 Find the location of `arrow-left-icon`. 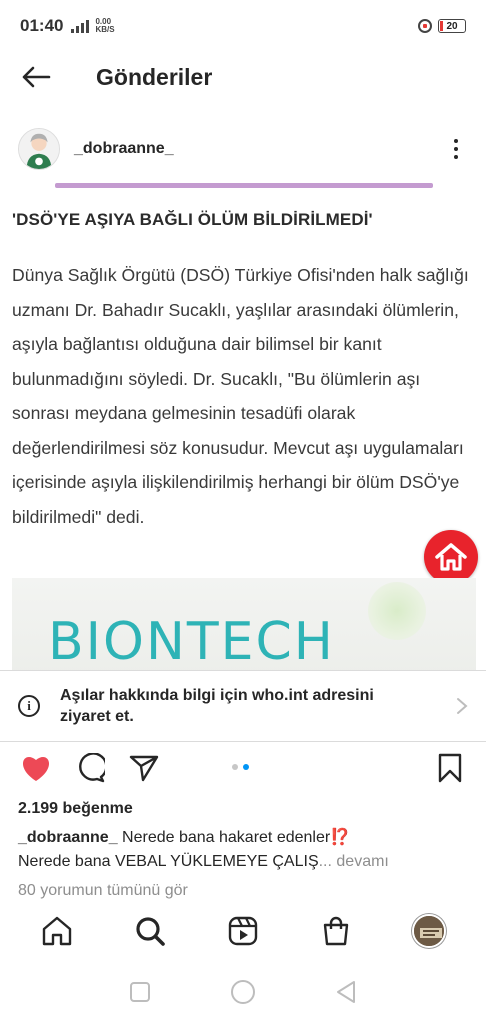

arrow-left-icon is located at coordinates (36, 77).